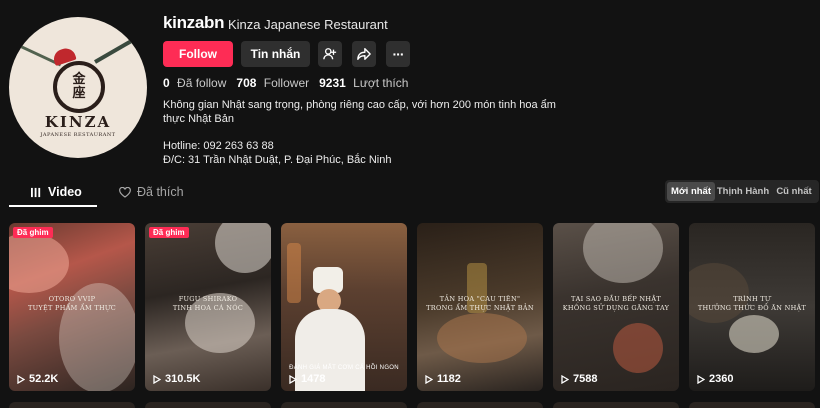  What do you see at coordinates (752, 303) in the screenshot?
I see `video-caption: TRÌNH TỰ THƯỞNG THỨC ĐỒ ĂN NHẬT` at bounding box center [752, 303].